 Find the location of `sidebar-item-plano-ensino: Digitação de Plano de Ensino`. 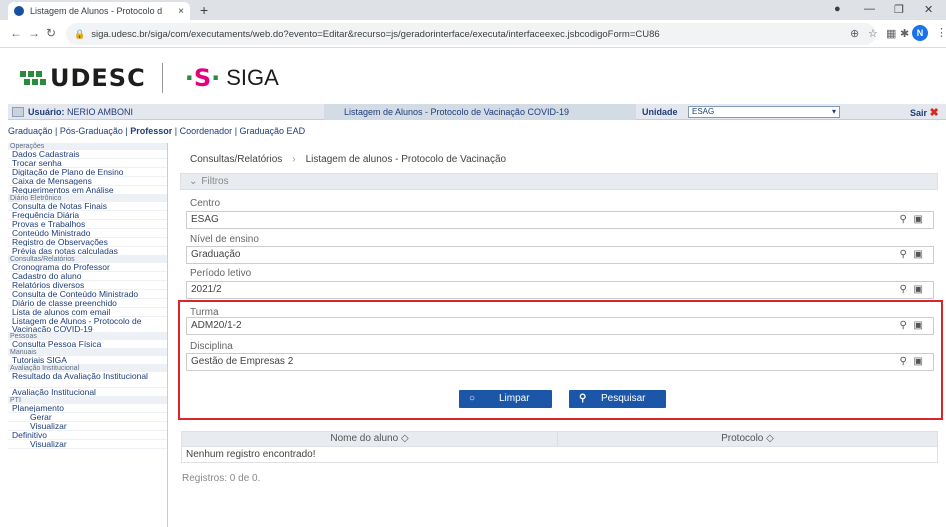

sidebar-item-plano-ensino: Digitação de Plano de Ensino is located at coordinates (87, 172).